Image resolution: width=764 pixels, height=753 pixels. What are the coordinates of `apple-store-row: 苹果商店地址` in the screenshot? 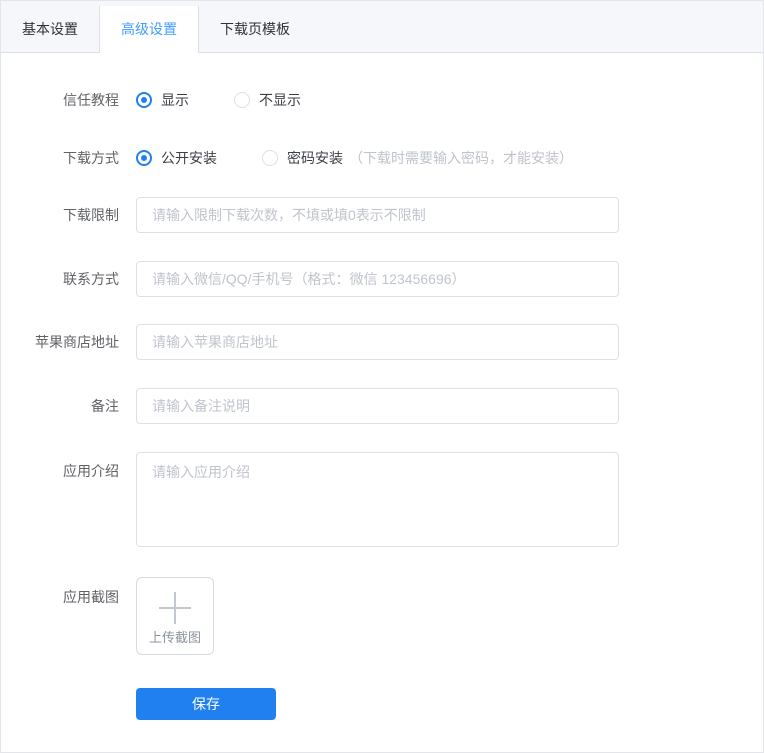 It's located at (382, 342).